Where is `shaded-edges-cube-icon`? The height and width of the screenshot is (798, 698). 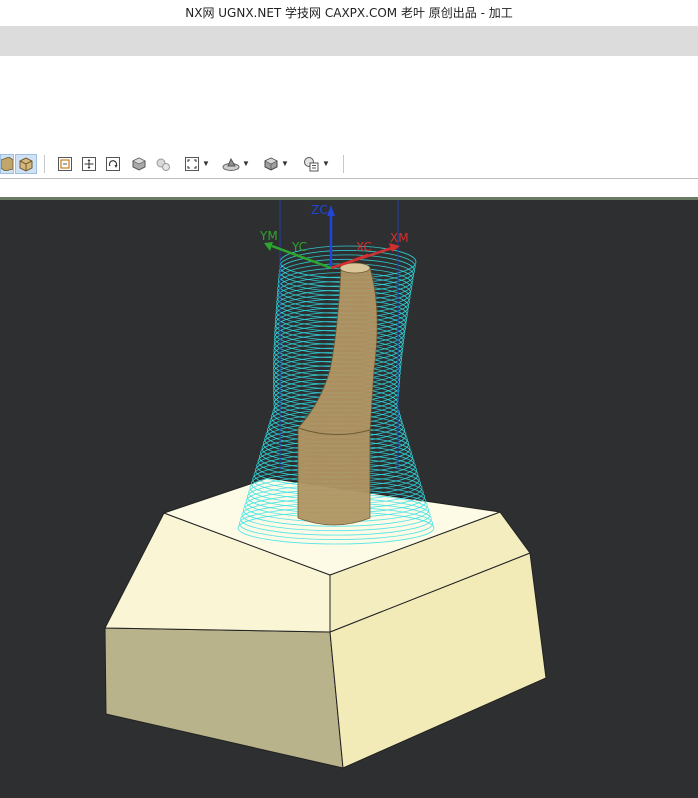 shaded-edges-cube-icon is located at coordinates (26, 164).